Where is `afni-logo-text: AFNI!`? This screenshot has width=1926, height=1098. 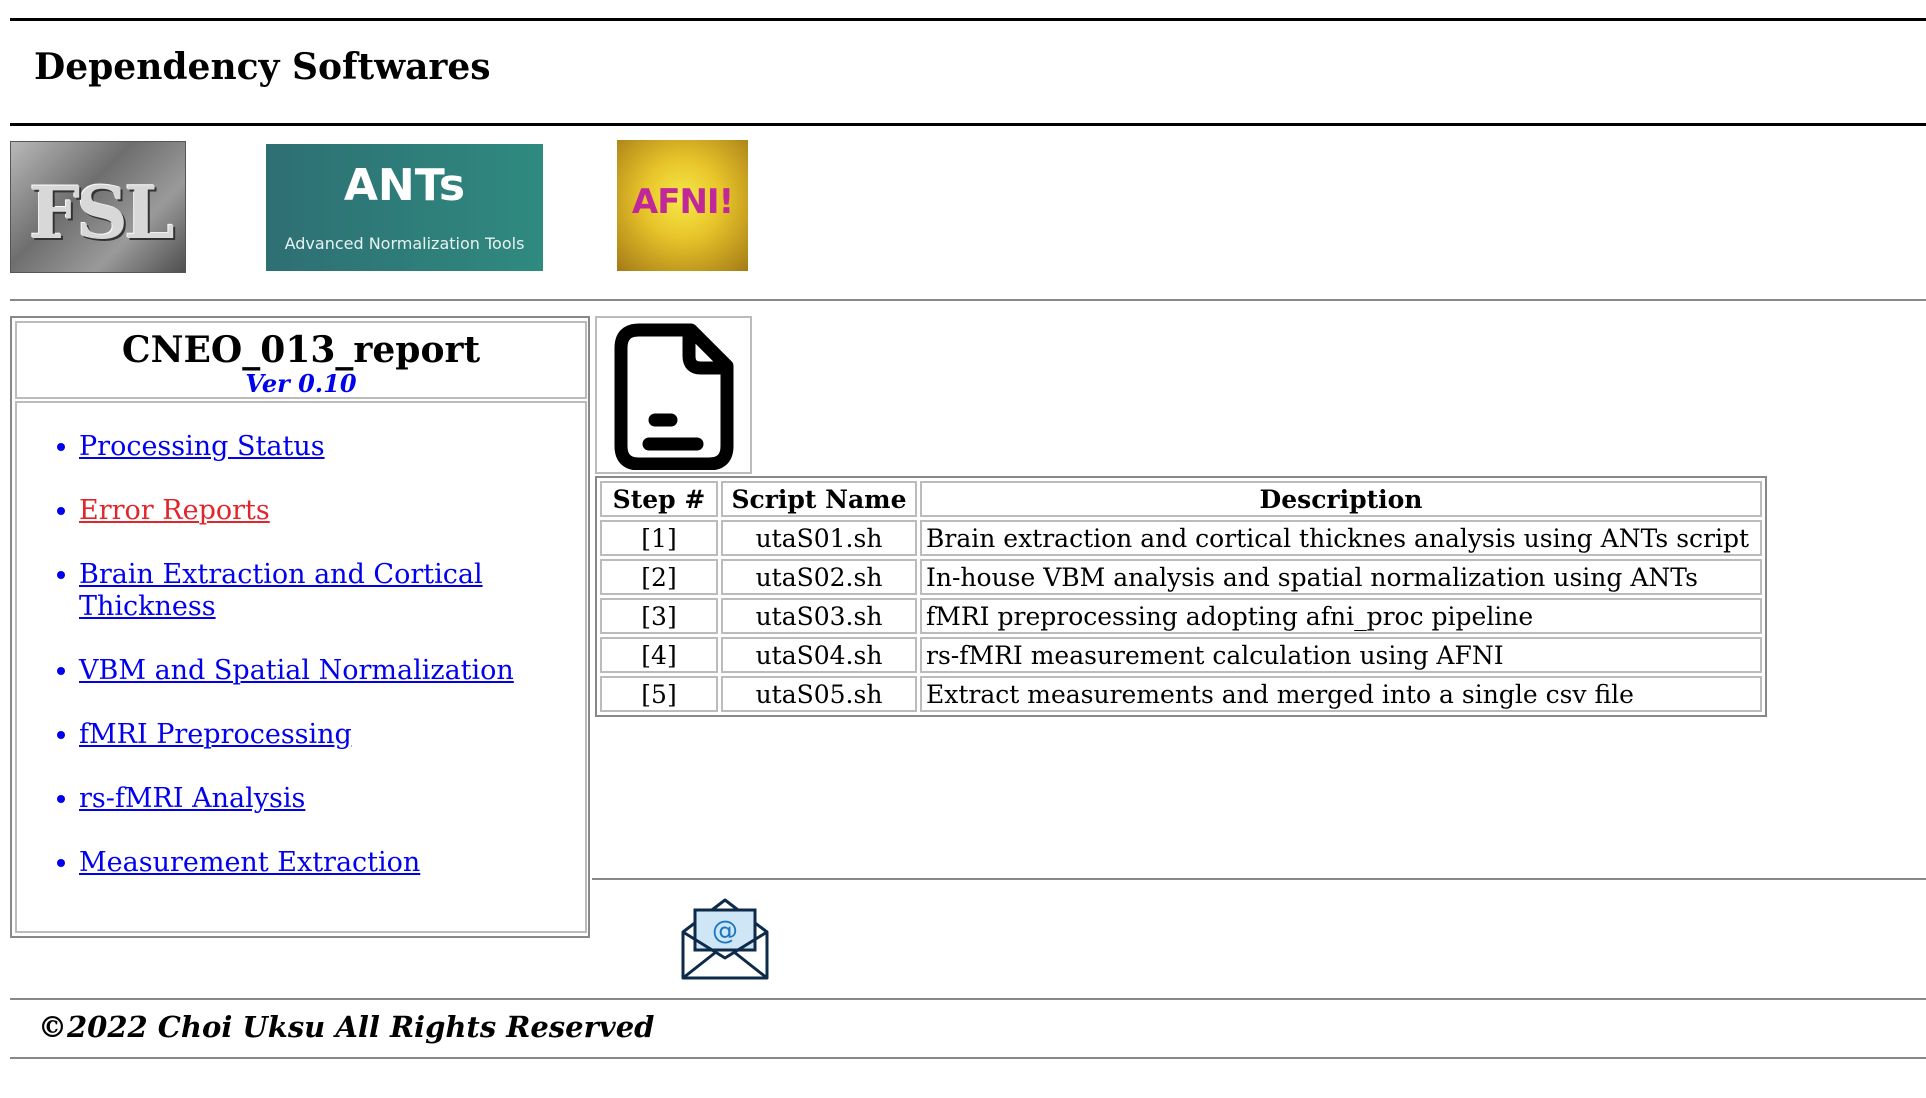
afni-logo-text: AFNI! is located at coordinates (682, 202).